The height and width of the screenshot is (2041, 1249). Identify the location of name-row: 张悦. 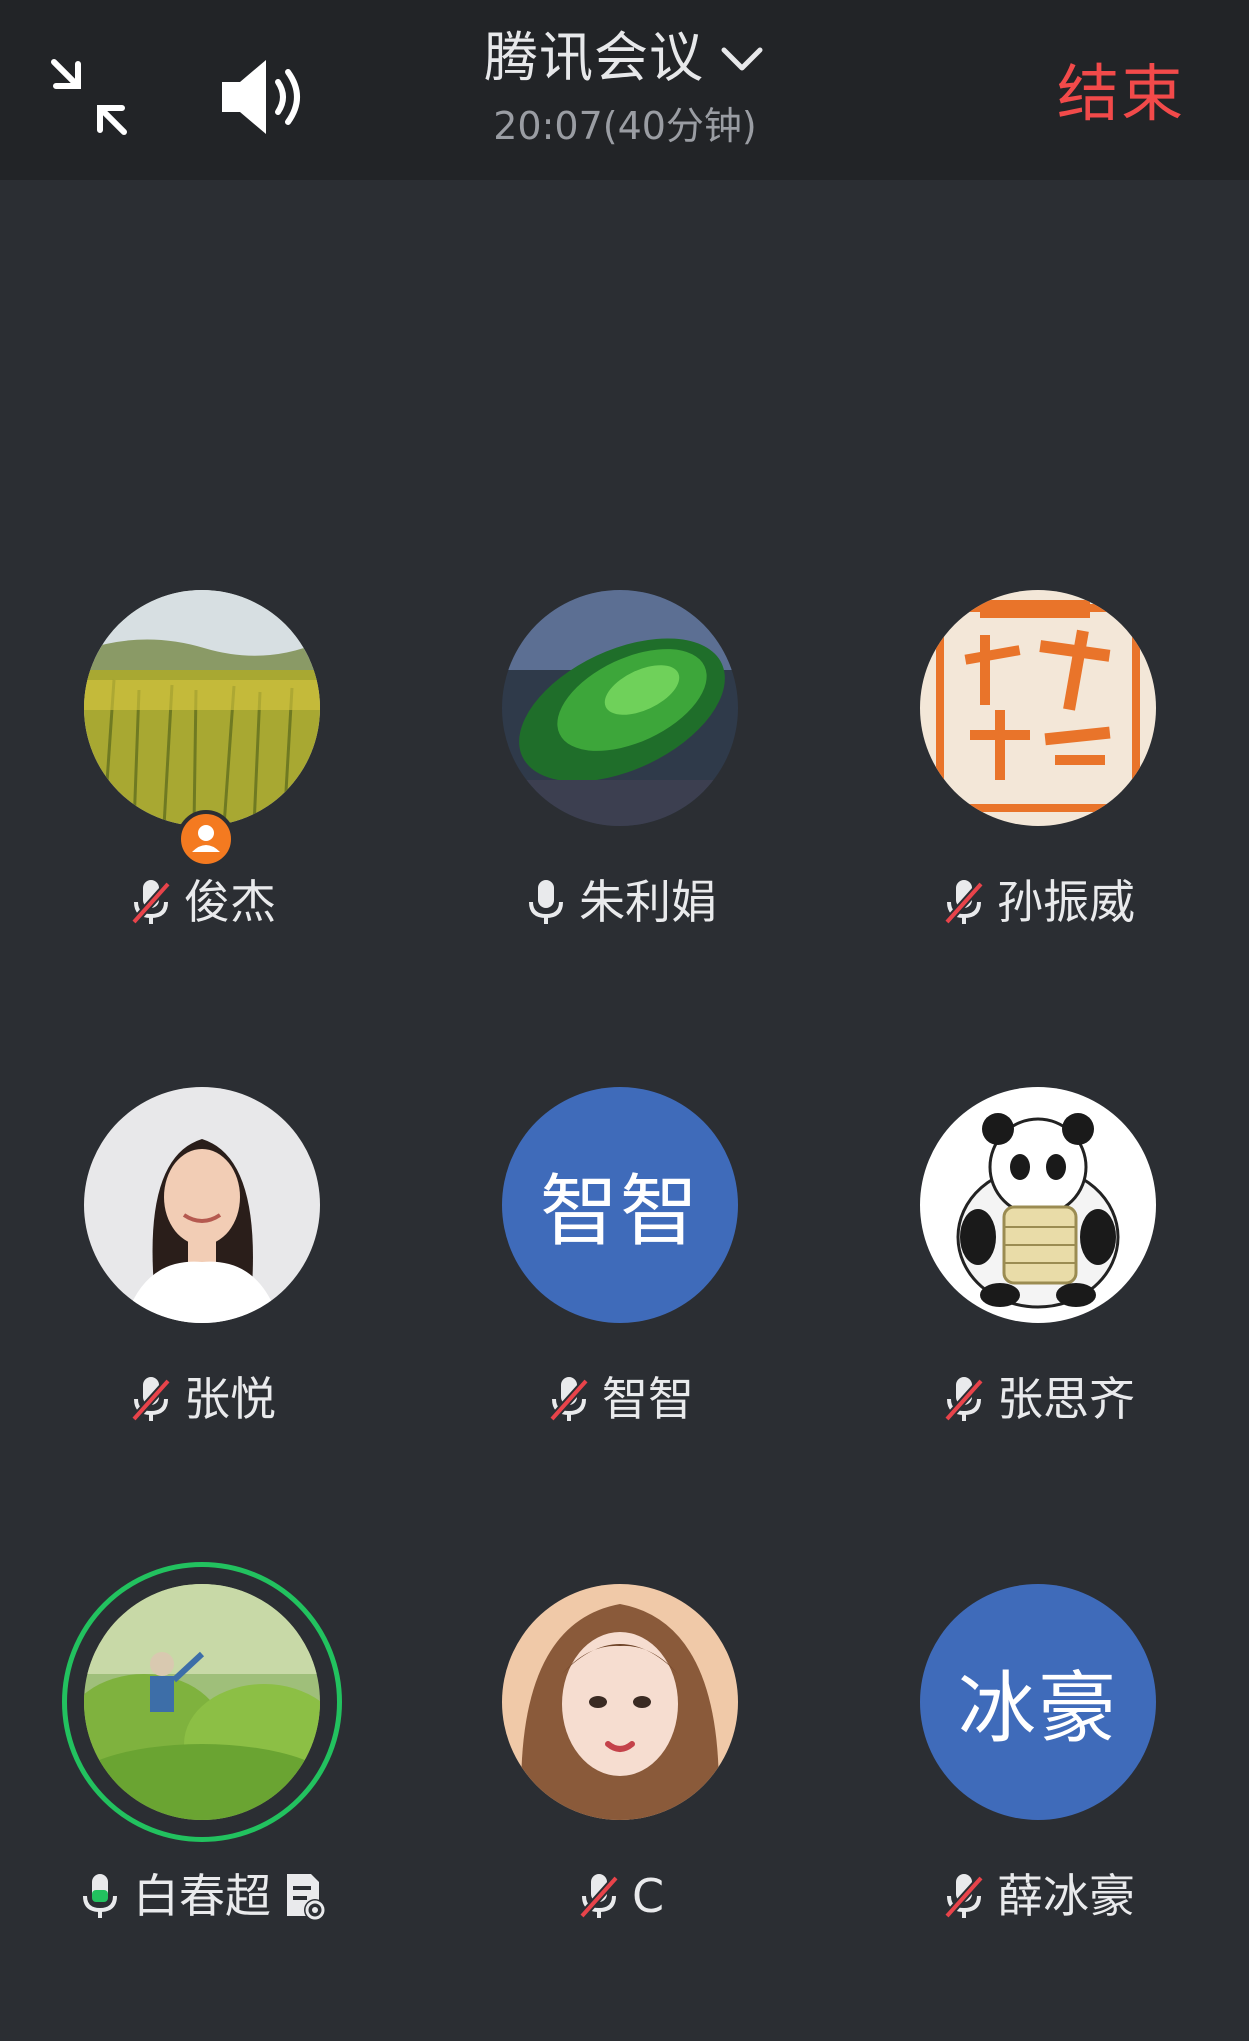
(202, 1399).